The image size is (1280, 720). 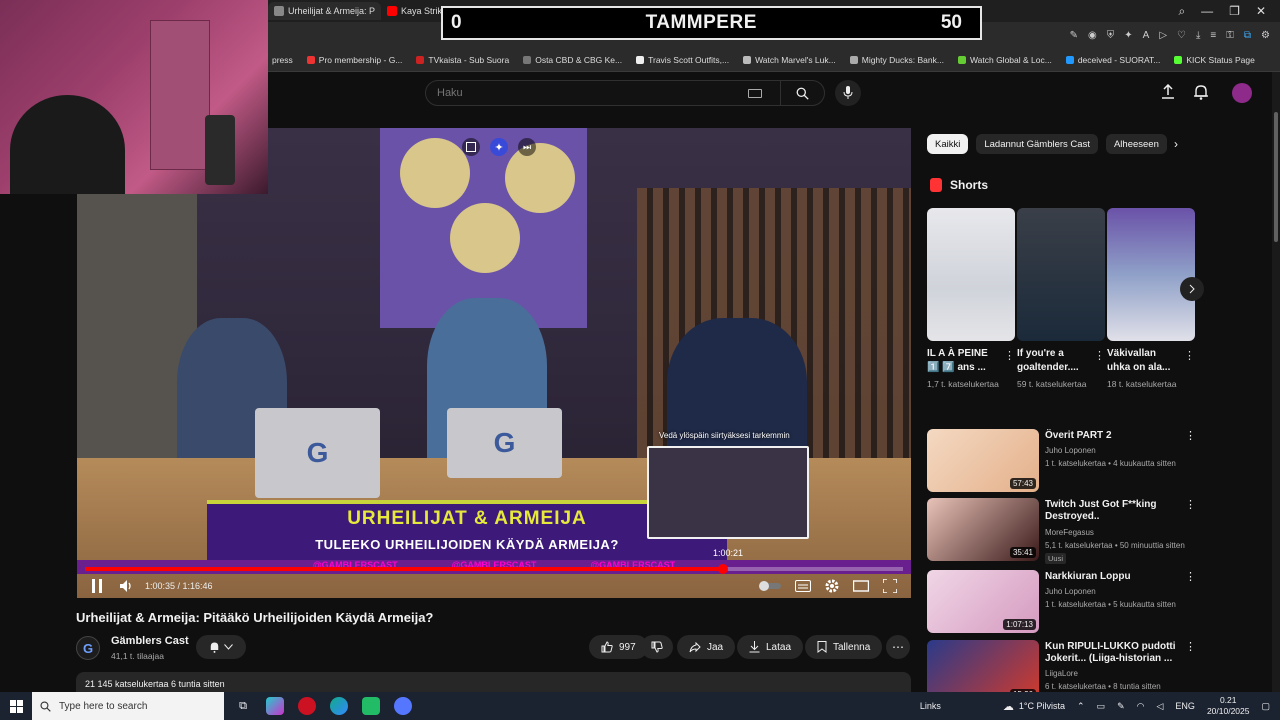 I want to click on download-button: Lataa, so click(x=770, y=647).